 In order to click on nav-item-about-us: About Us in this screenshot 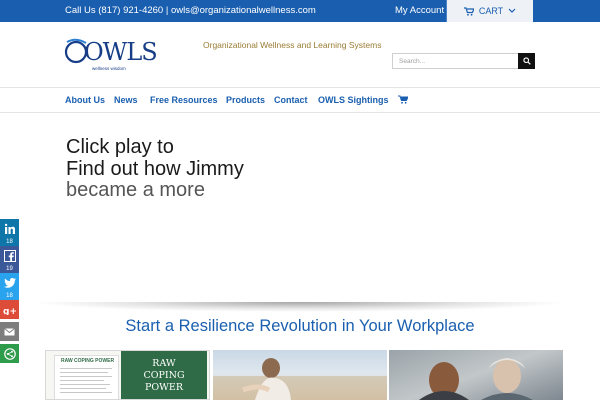, I will do `click(85, 100)`.